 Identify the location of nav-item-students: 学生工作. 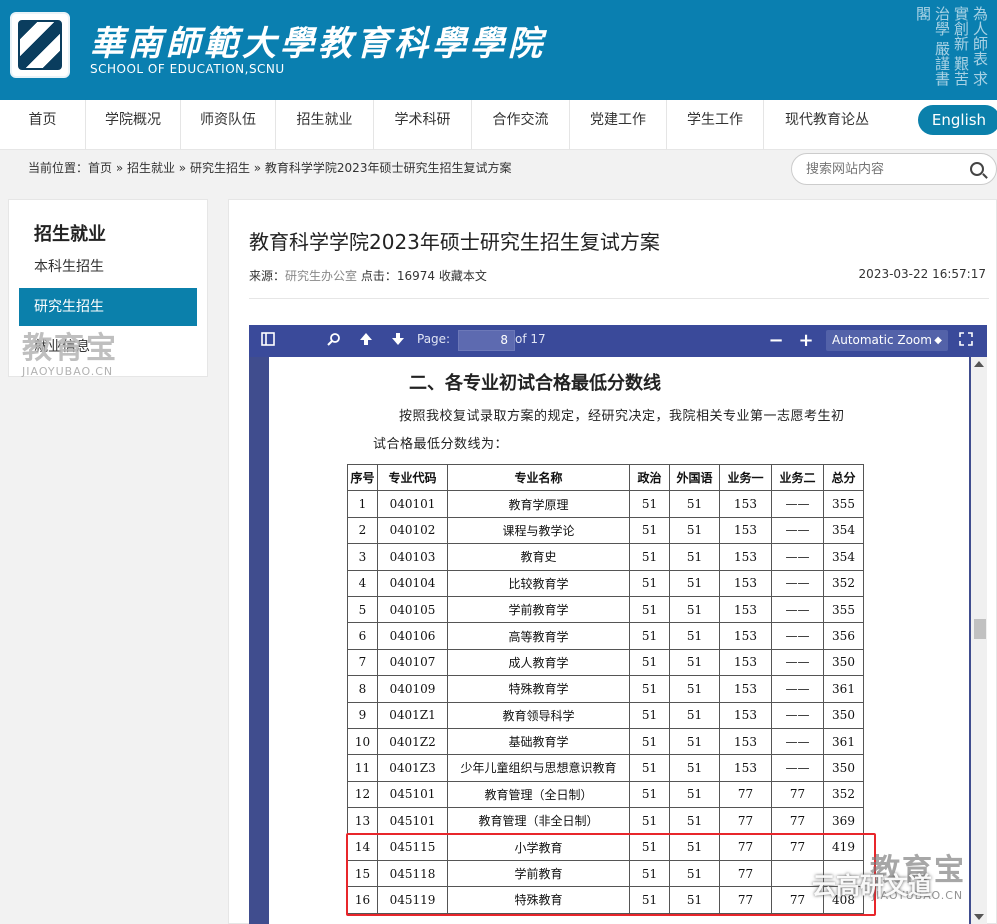
(715, 125).